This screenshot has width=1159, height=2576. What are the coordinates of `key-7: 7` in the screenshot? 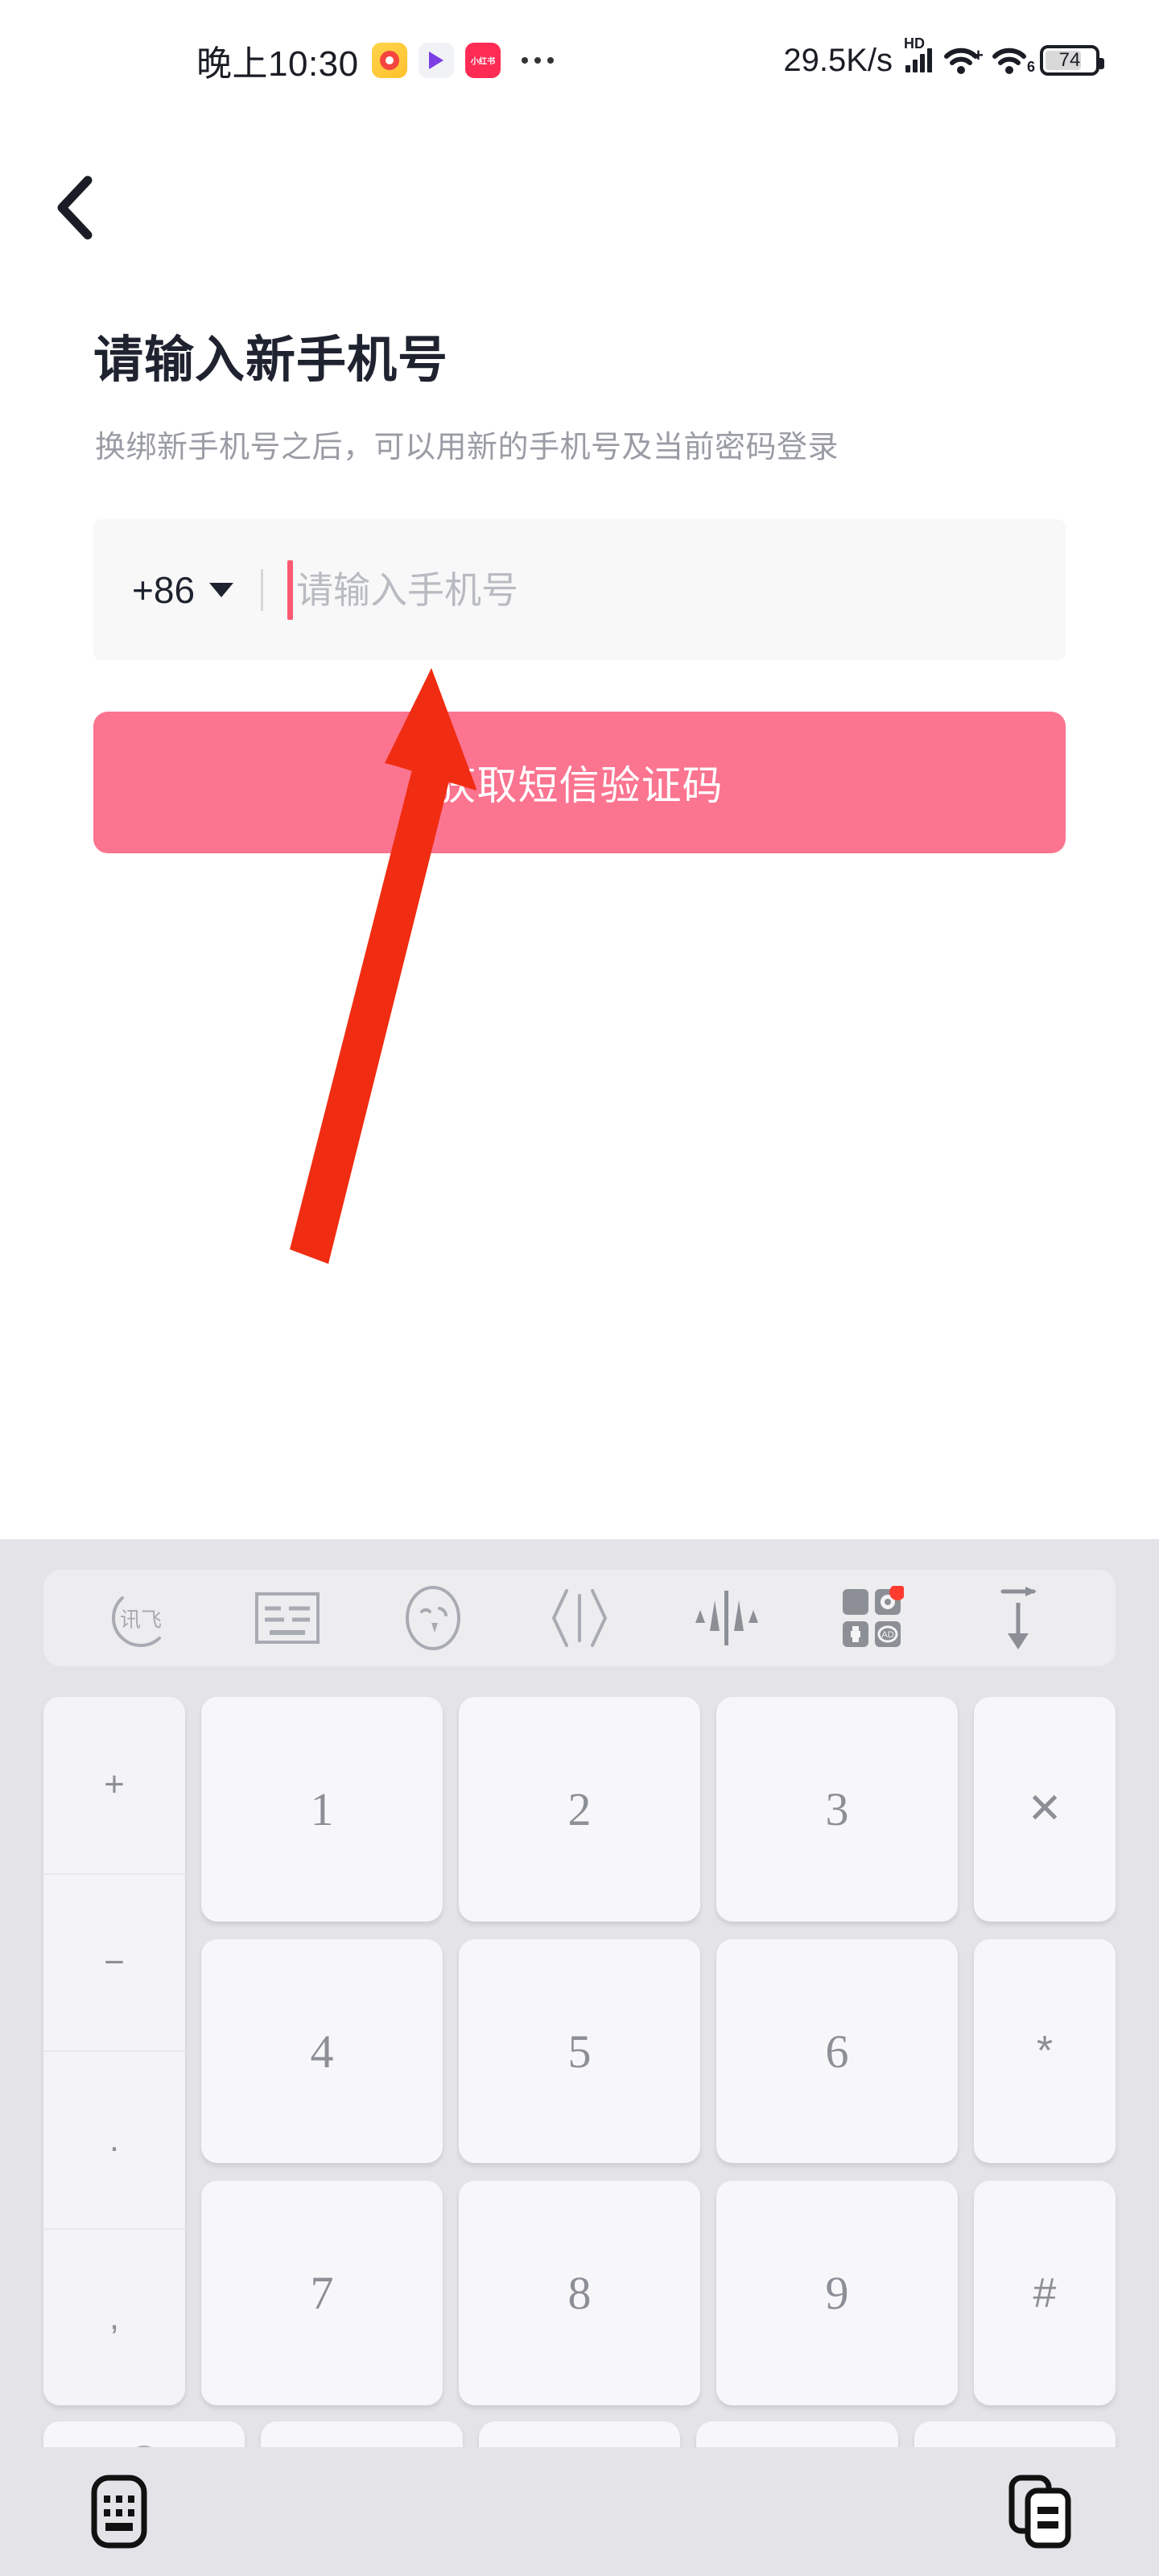 It's located at (322, 2293).